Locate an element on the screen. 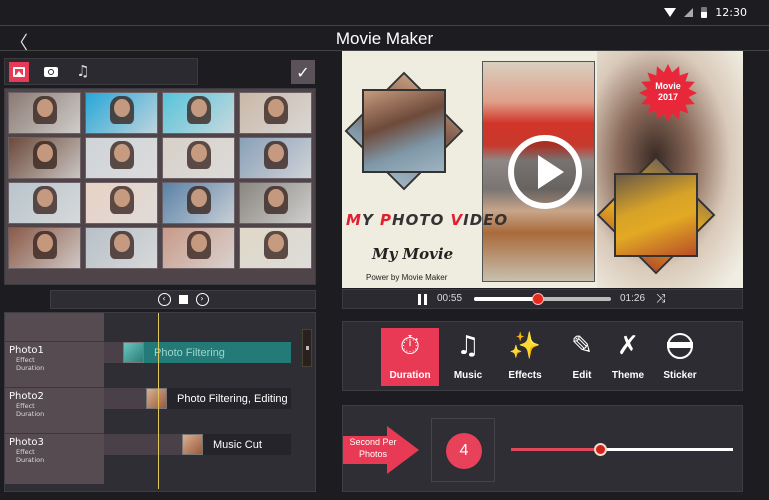  slider-fill is located at coordinates (555, 449).